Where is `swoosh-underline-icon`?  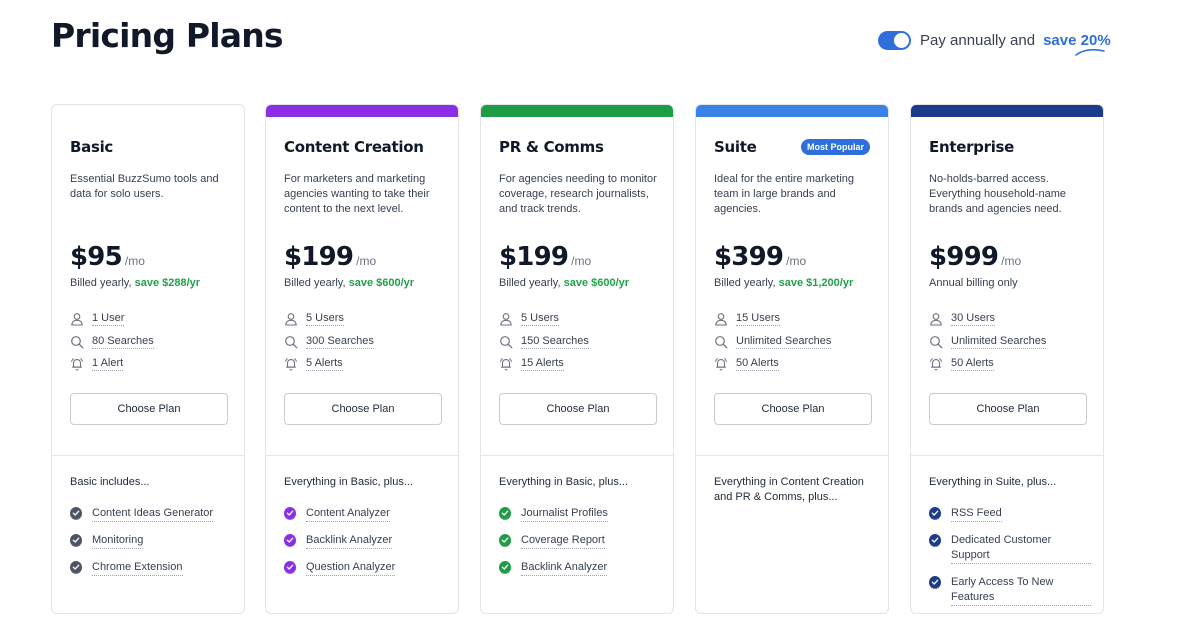
swoosh-underline-icon is located at coordinates (1090, 52).